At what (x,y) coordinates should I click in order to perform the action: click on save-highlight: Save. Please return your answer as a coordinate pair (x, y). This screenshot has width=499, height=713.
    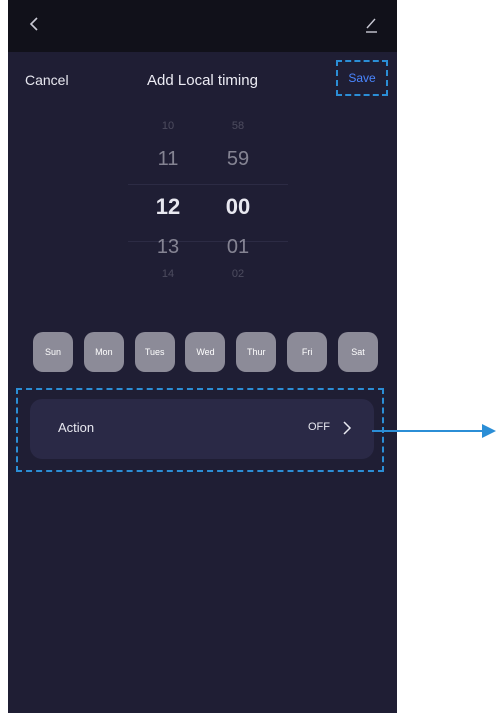
    Looking at the image, I should click on (362, 78).